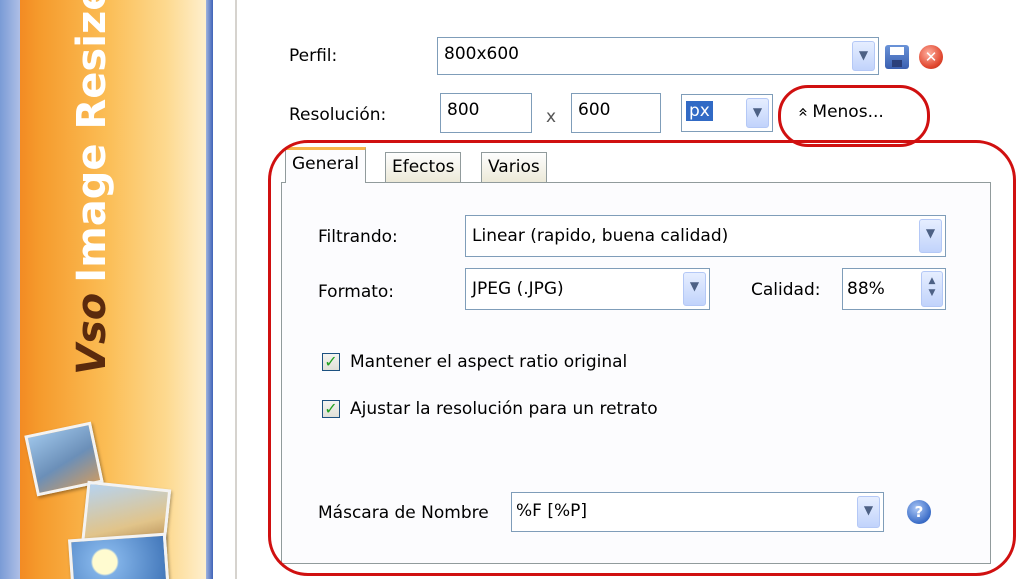 This screenshot has height=579, width=1028. Describe the element at coordinates (514, 167) in the screenshot. I see `tab-varios: Varios` at that location.